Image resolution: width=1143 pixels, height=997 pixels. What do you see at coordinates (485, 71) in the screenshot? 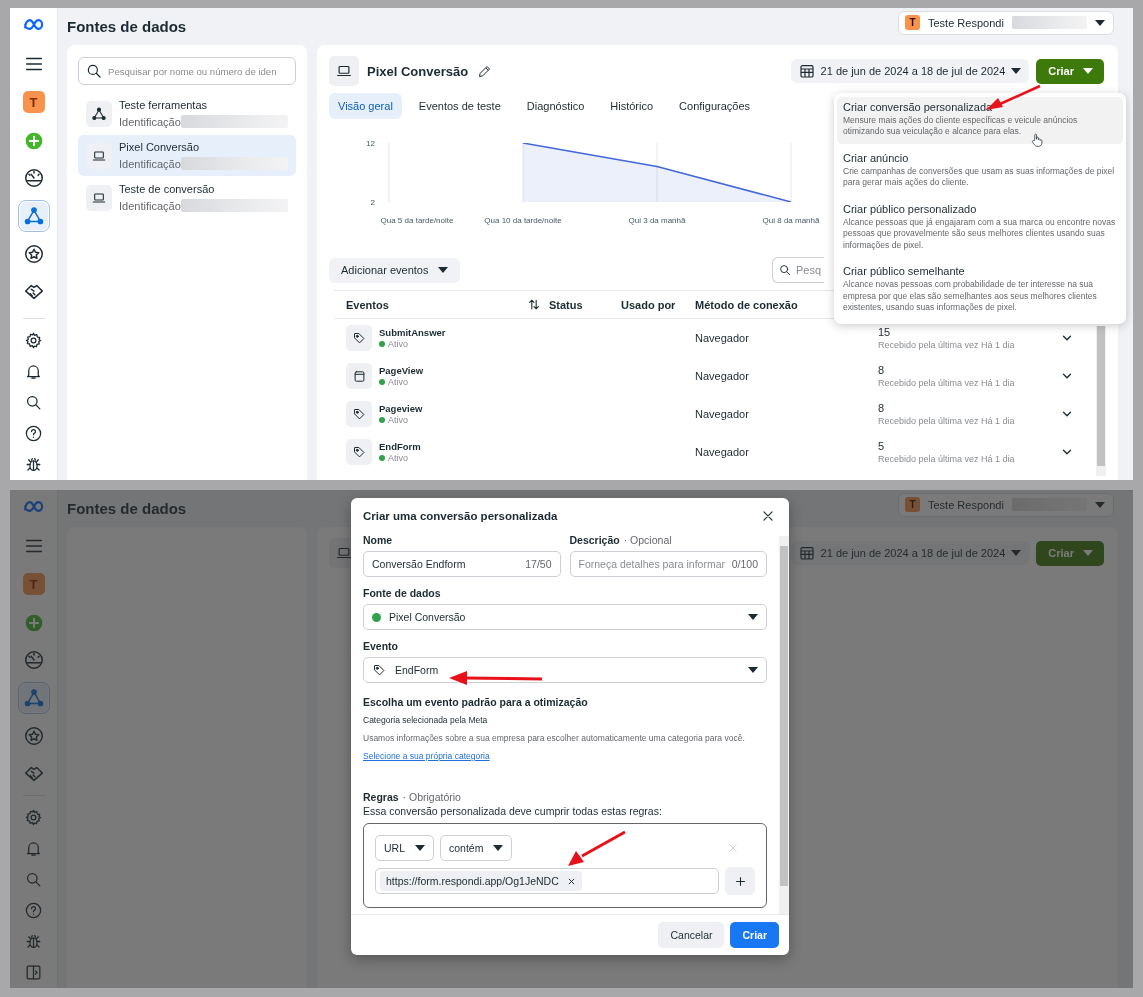
I see `pencil-icon` at bounding box center [485, 71].